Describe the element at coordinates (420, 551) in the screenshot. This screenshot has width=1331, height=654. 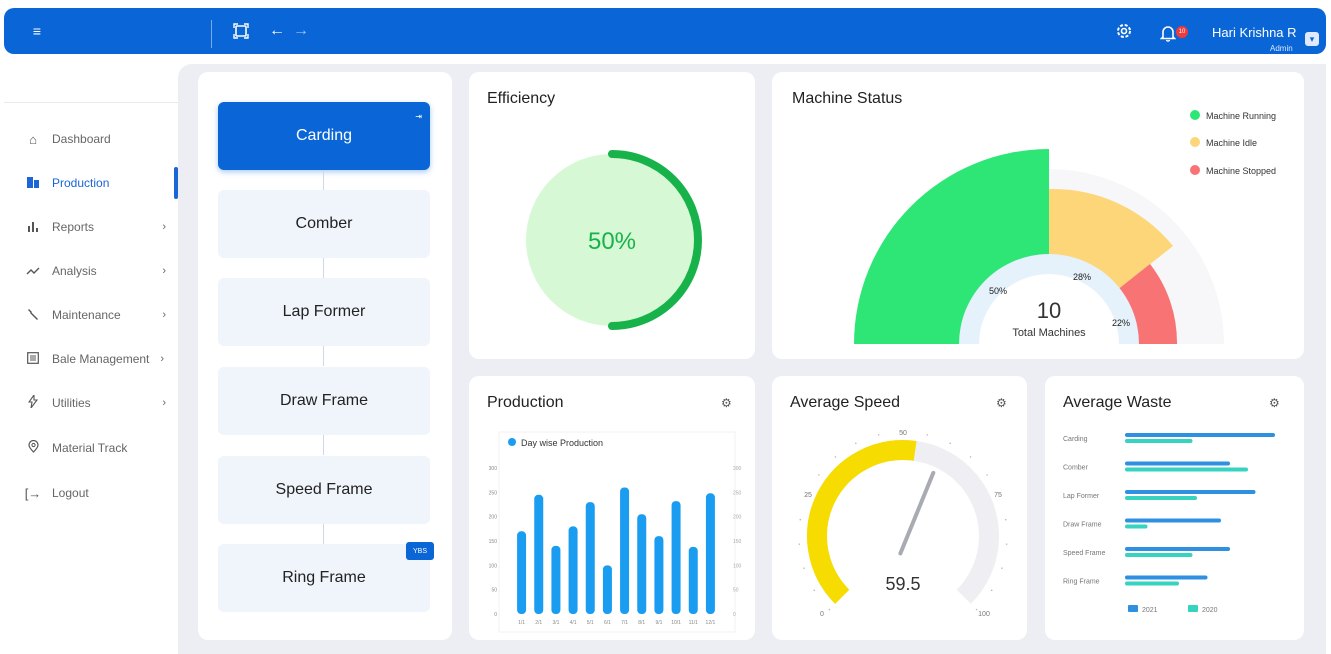
I see `ybs-tag: YBS` at that location.